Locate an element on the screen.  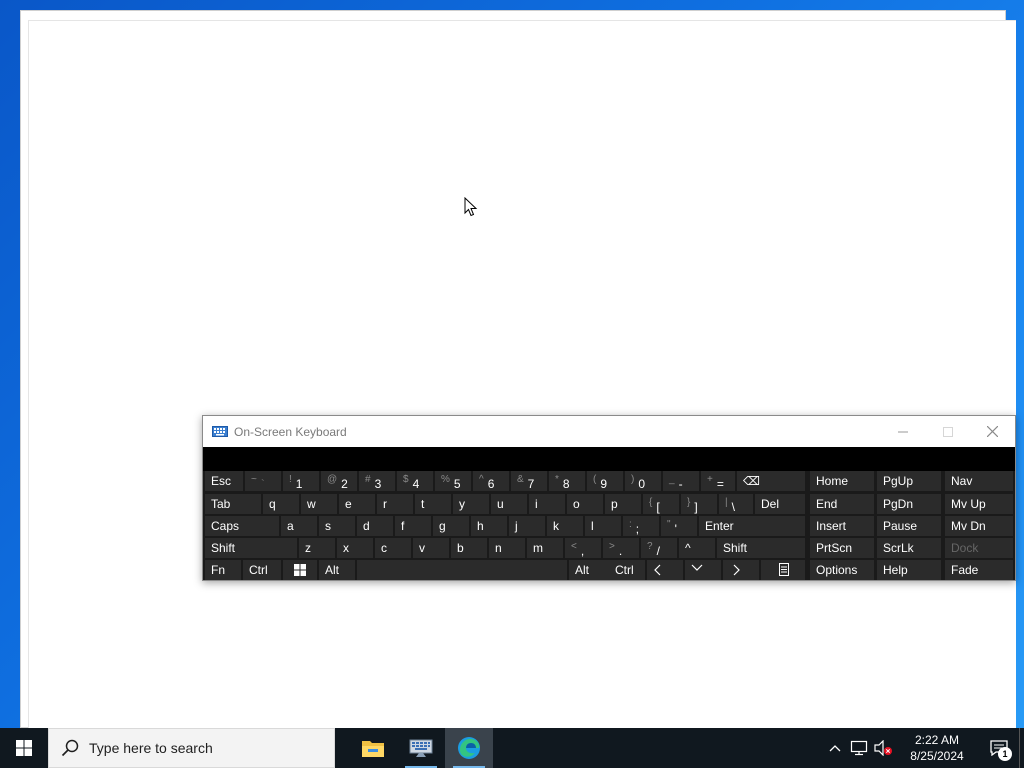
key-menu is located at coordinates (783, 570).